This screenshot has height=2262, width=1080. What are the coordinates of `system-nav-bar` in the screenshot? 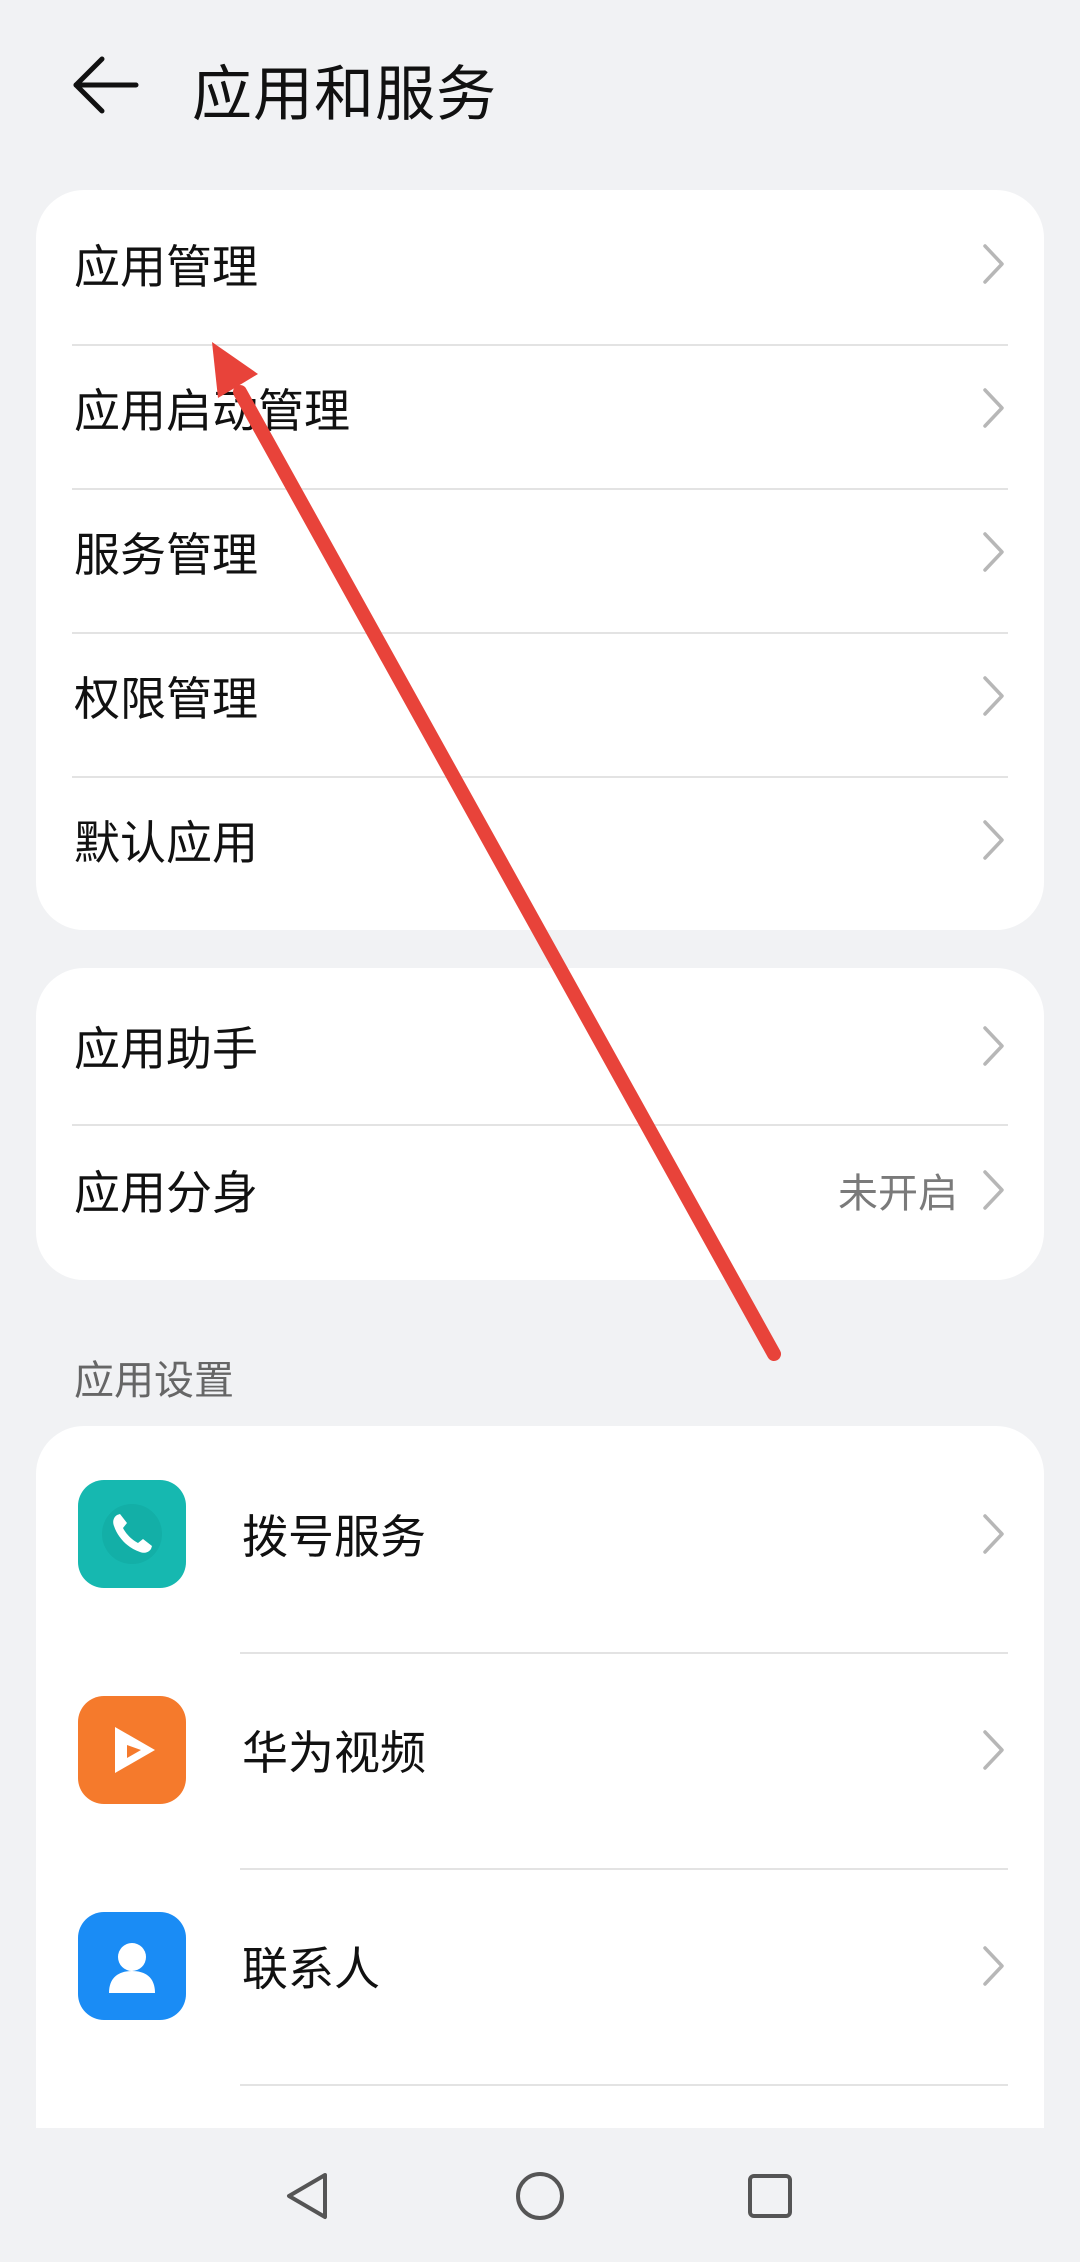 It's located at (540, 2195).